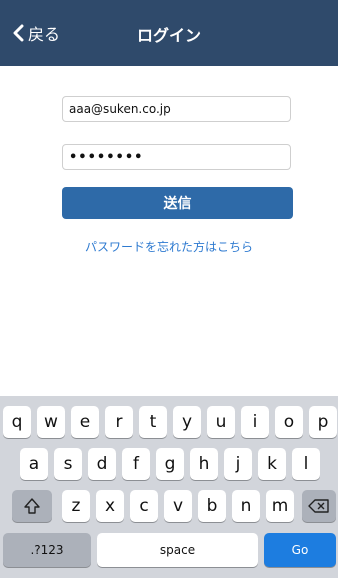  Describe the element at coordinates (323, 422) in the screenshot. I see `key-p: p` at that location.